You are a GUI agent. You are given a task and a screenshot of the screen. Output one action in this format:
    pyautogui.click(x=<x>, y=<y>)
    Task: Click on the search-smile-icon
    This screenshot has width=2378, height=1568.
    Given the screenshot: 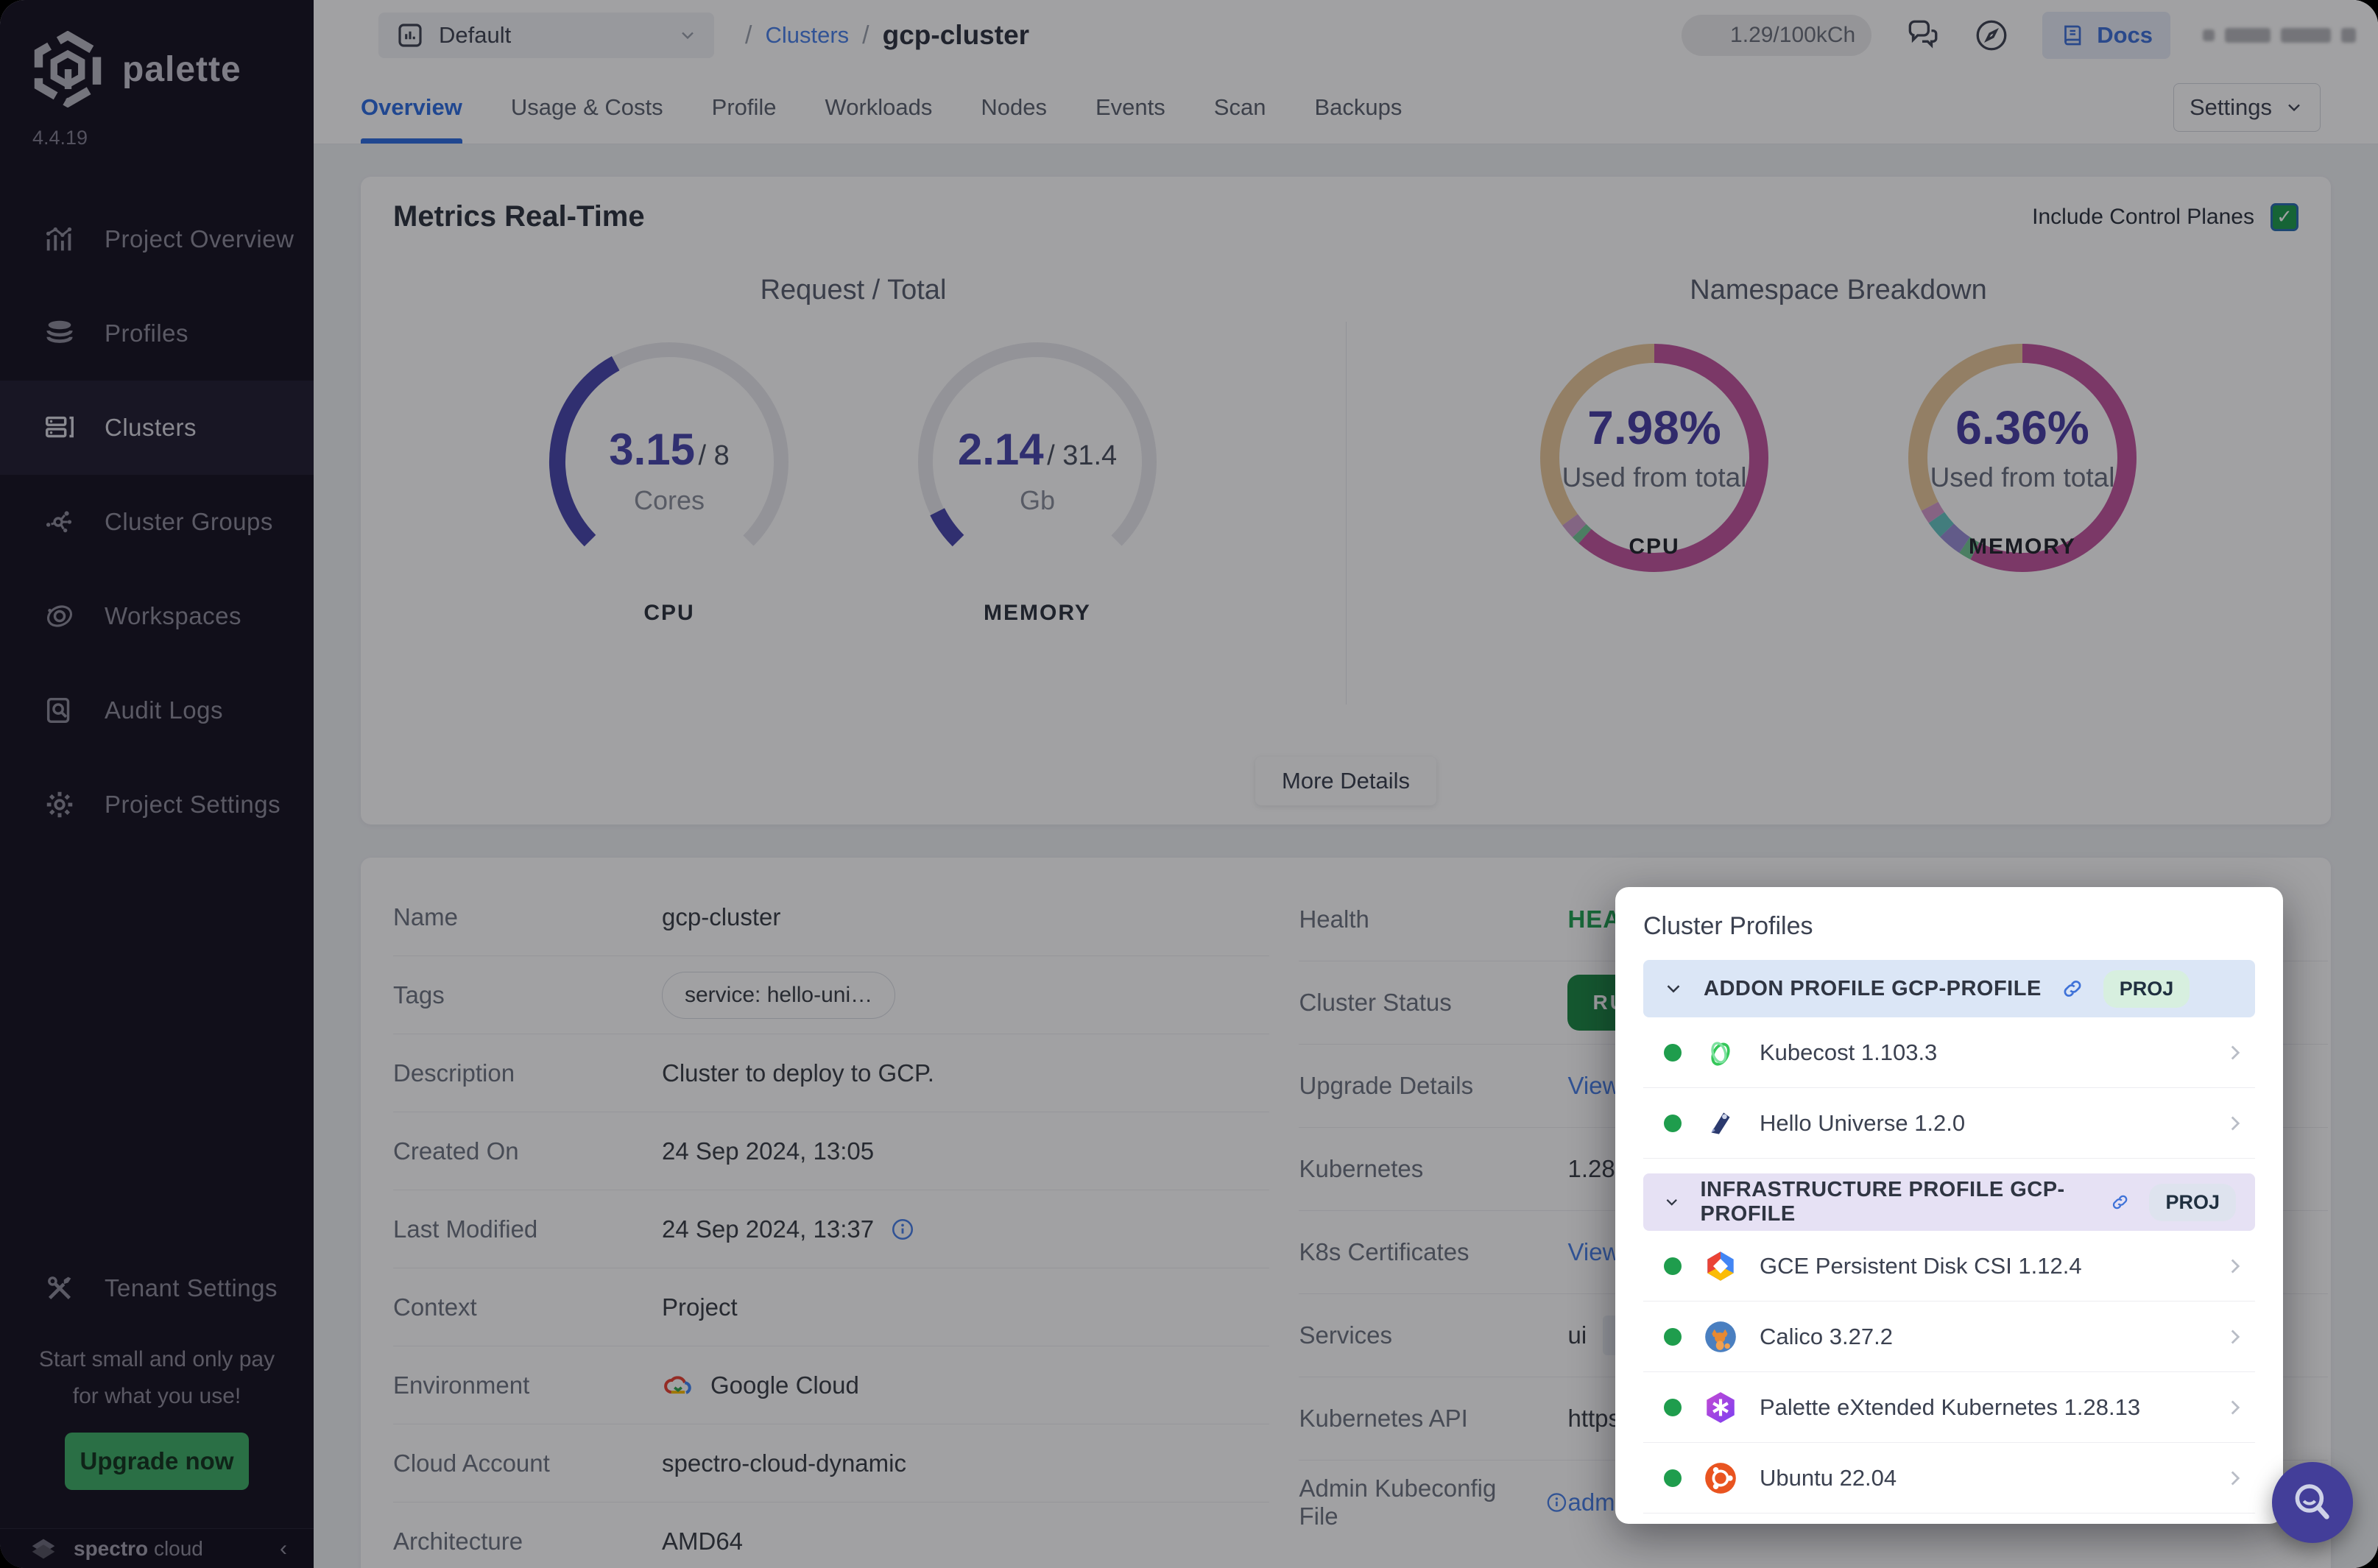 What is the action you would take?
    pyautogui.click(x=2312, y=1502)
    